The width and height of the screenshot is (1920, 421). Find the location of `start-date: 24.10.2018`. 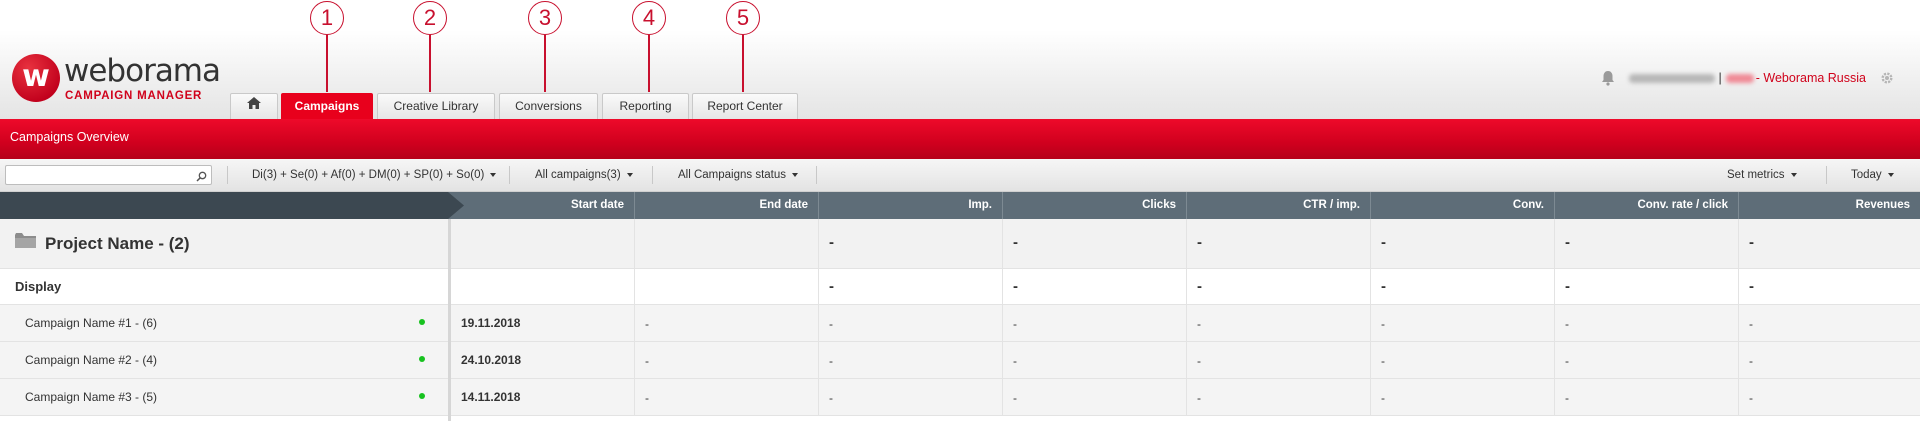

start-date: 24.10.2018 is located at coordinates (491, 360).